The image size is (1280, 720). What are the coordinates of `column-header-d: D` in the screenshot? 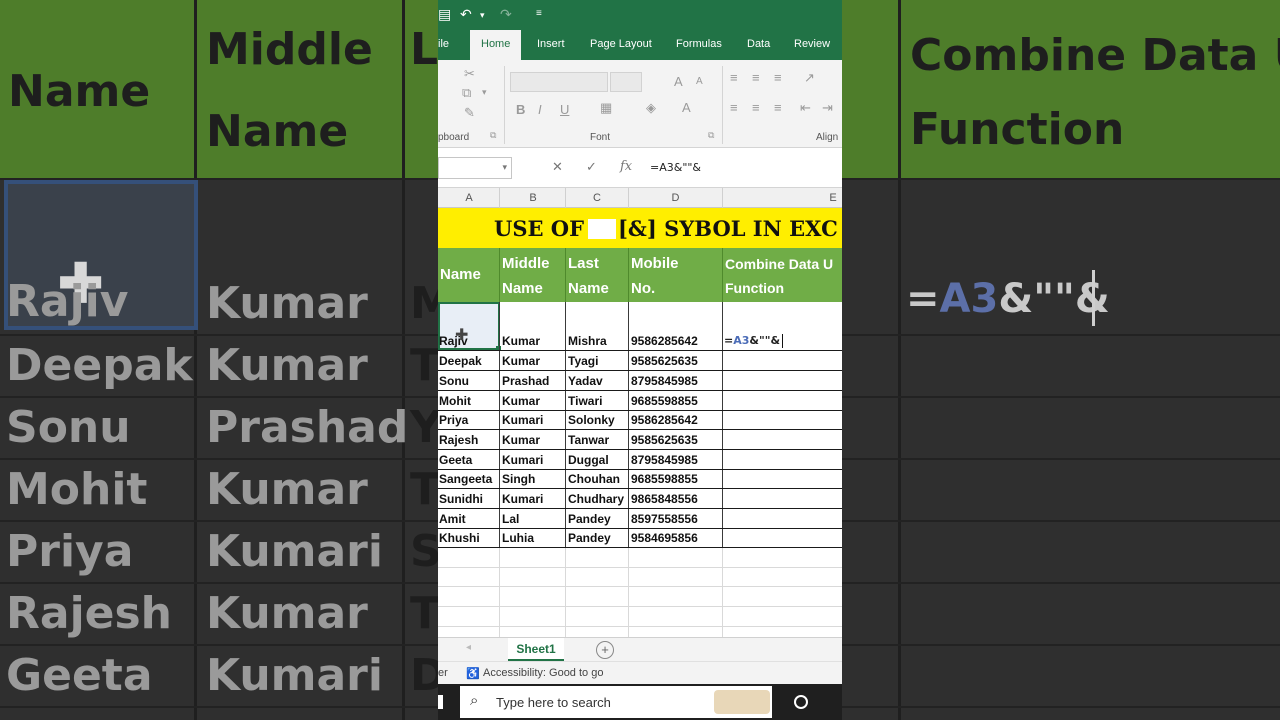 It's located at (675, 198).